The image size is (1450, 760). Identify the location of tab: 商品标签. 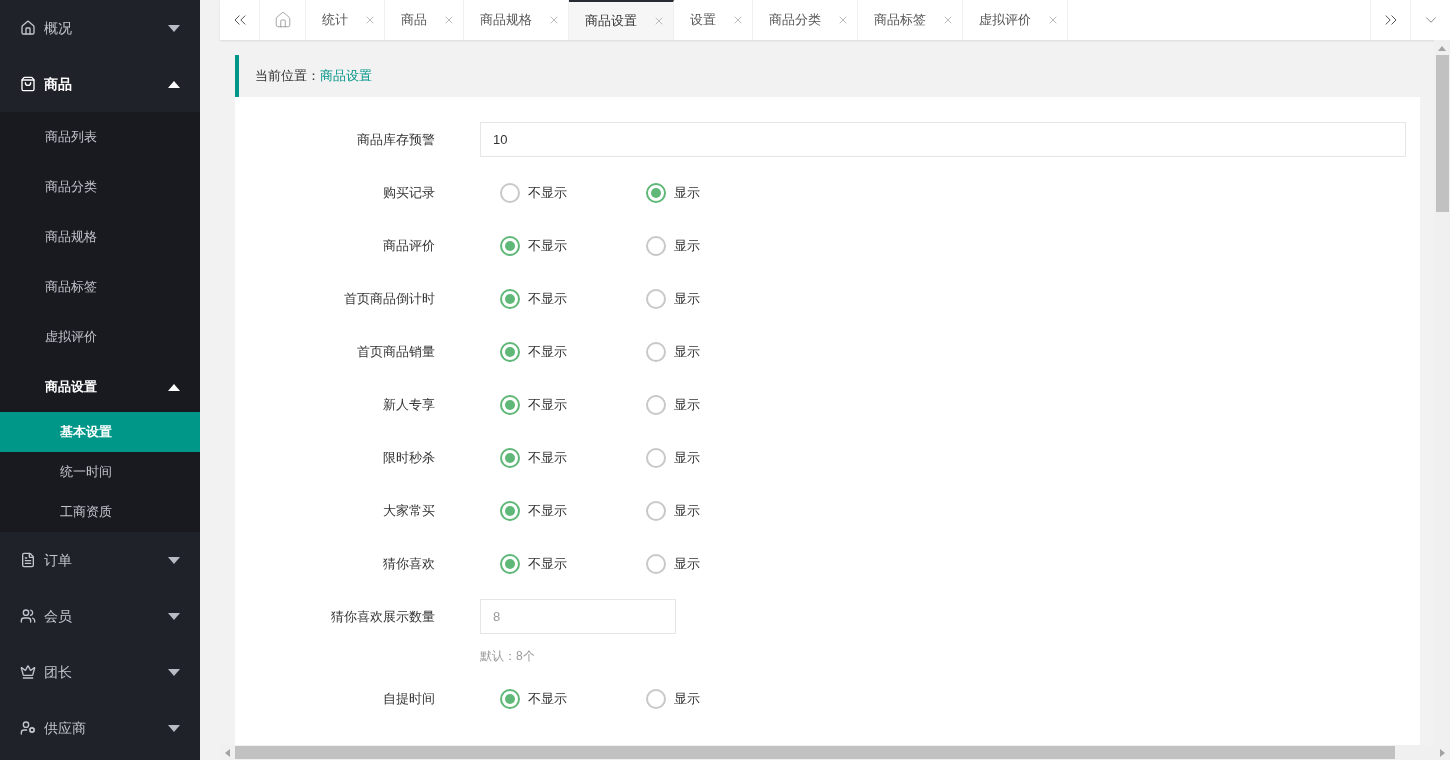
(910, 20).